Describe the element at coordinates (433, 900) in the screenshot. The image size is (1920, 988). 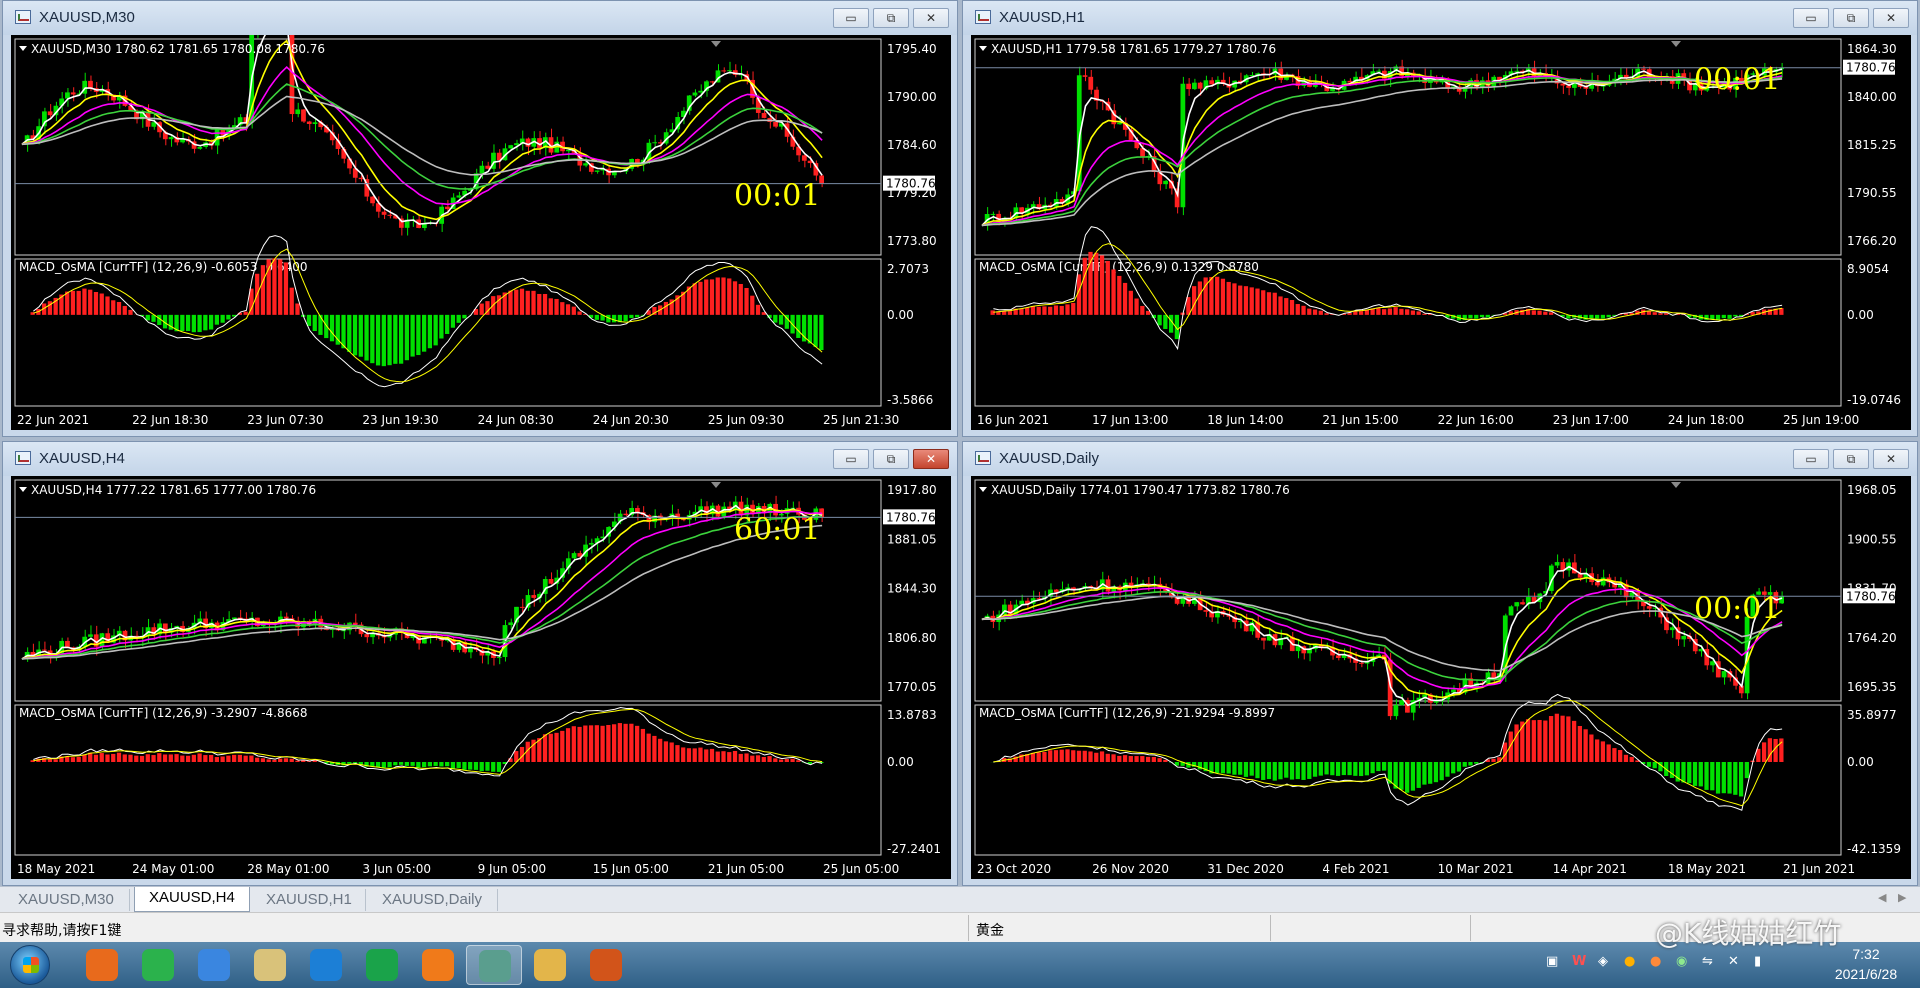
I see `tab-xauusd-daily: XAUUSD,Daily` at that location.